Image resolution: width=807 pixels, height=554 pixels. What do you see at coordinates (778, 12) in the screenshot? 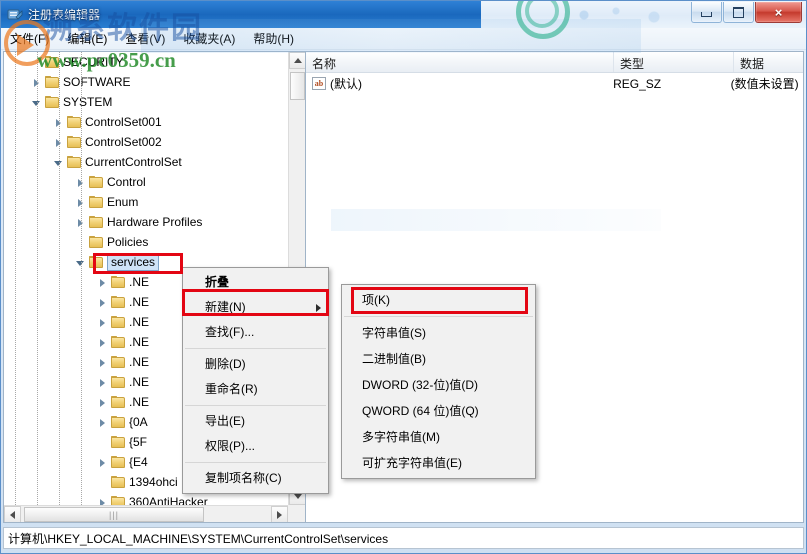
I see `close-button: ×` at bounding box center [778, 12].